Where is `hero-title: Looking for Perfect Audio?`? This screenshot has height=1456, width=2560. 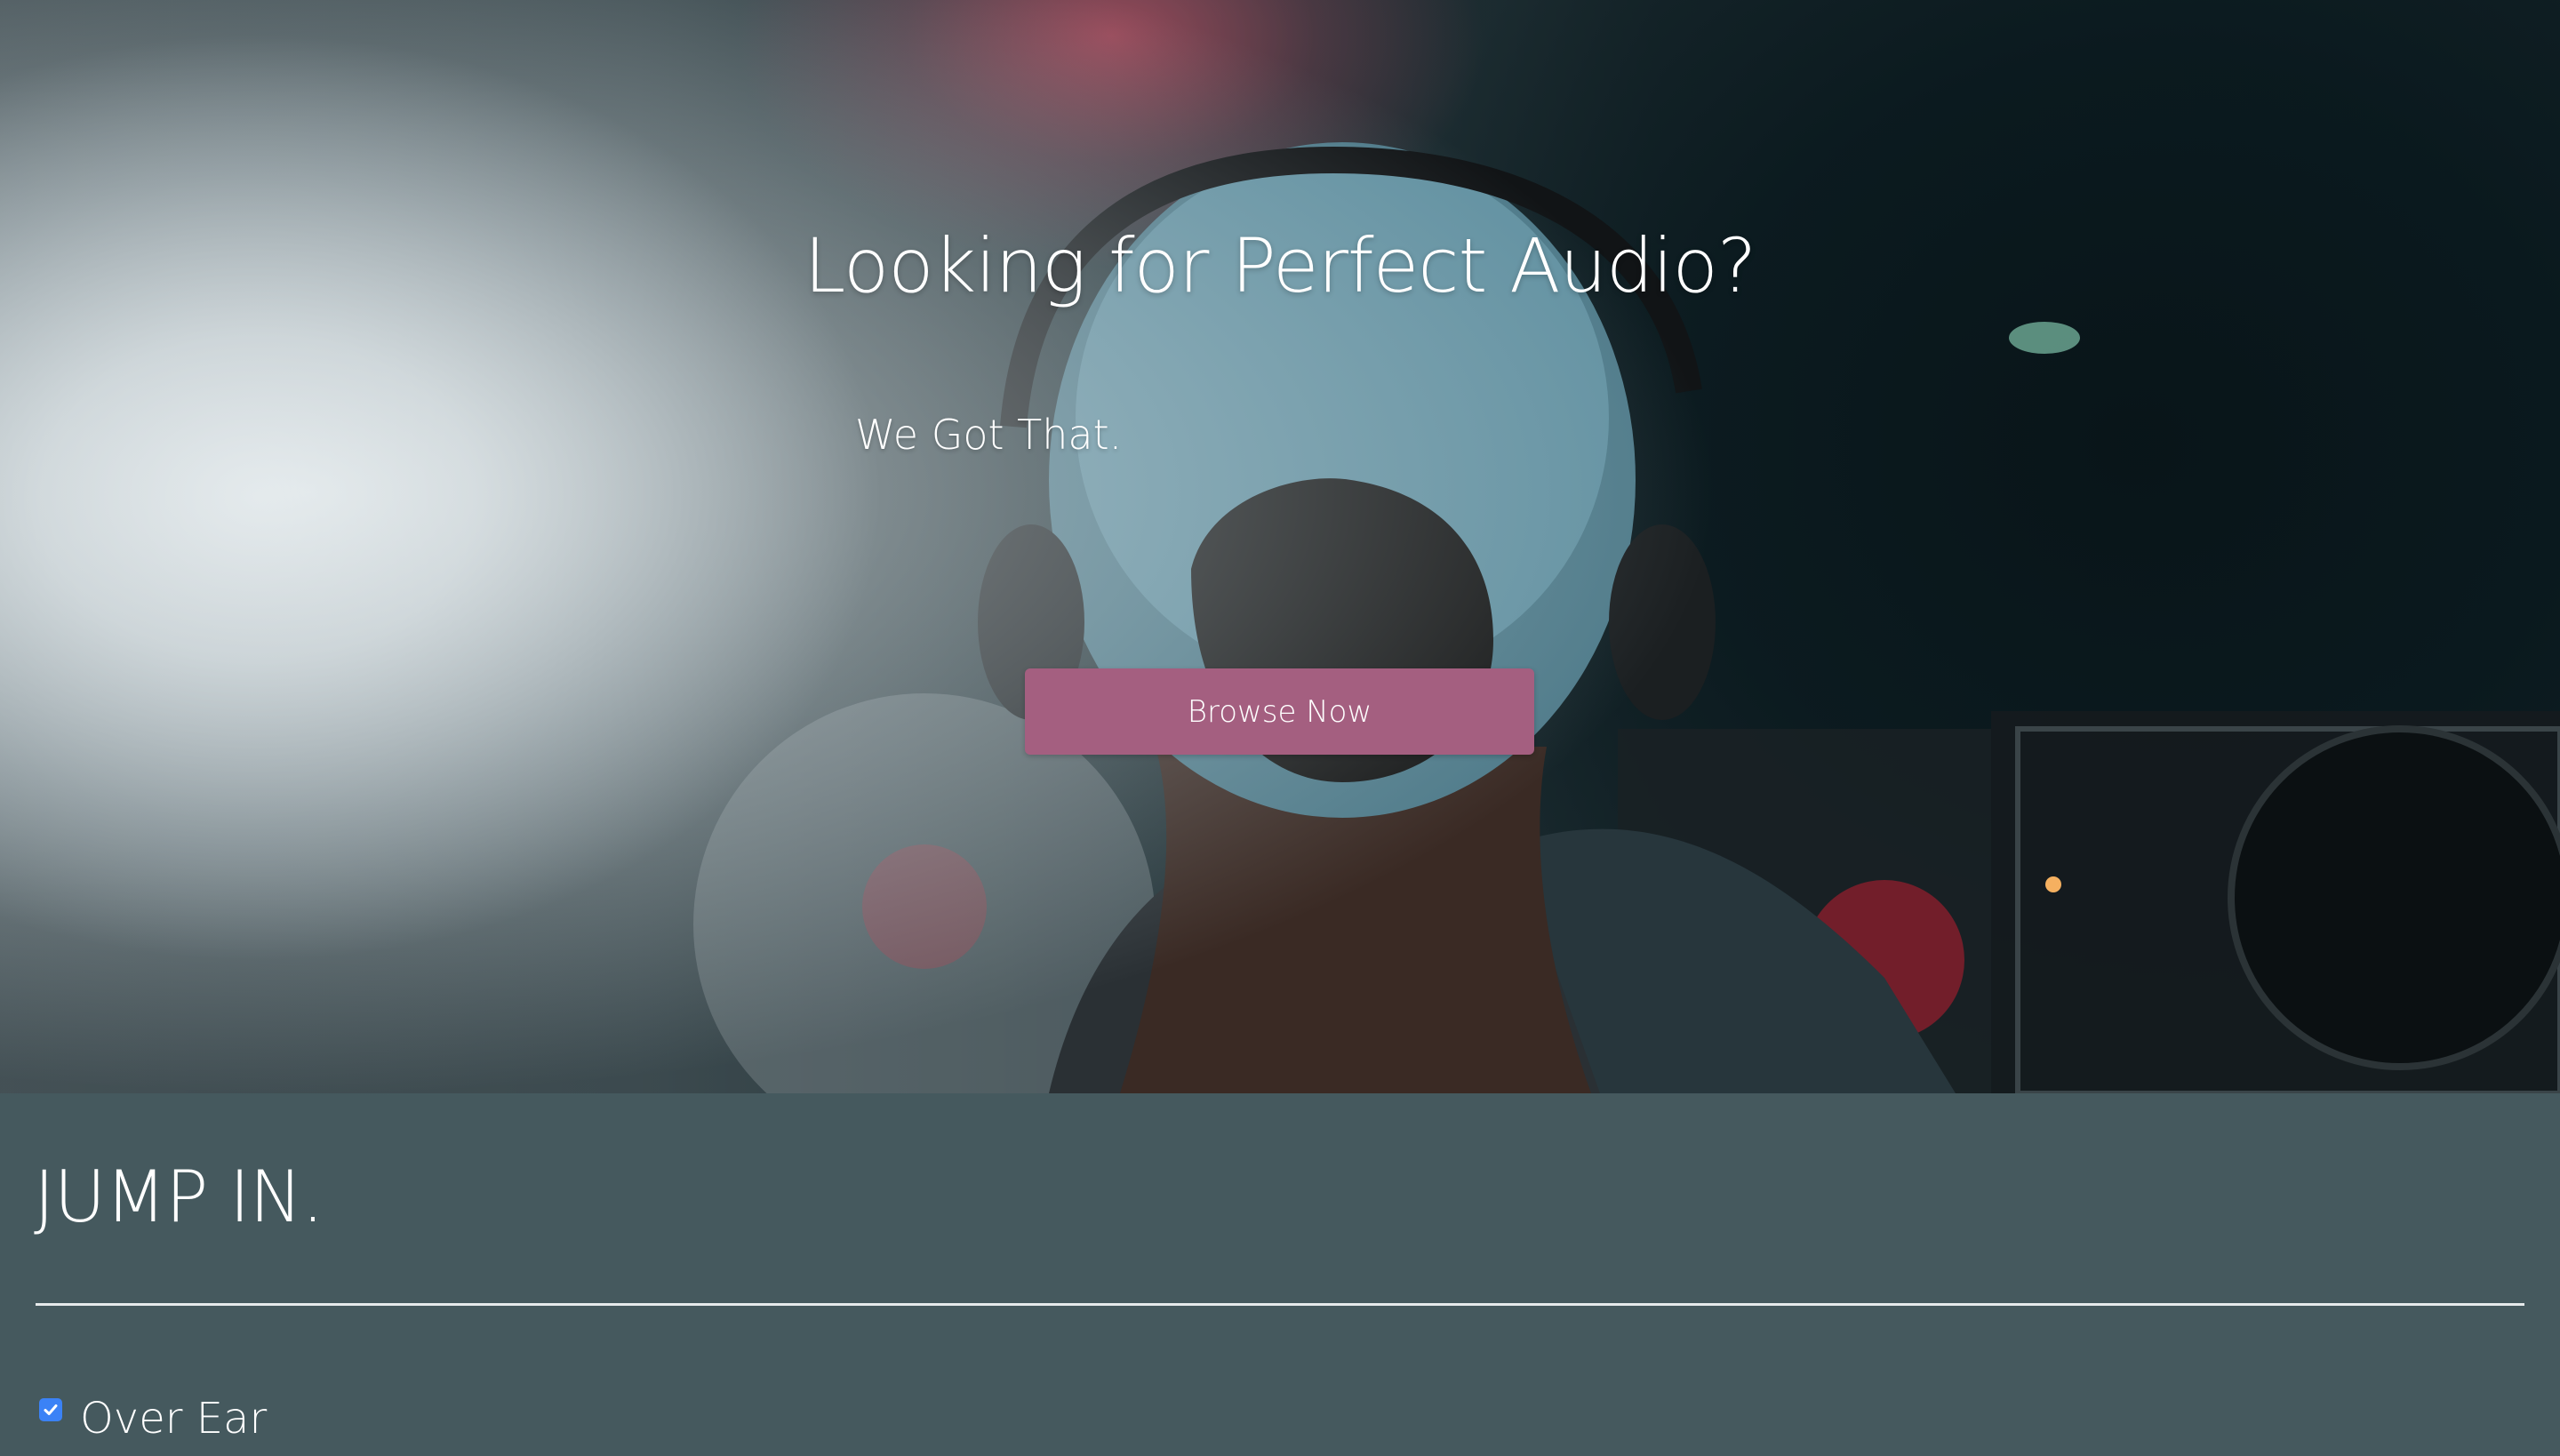
hero-title: Looking for Perfect Audio? is located at coordinates (1280, 265).